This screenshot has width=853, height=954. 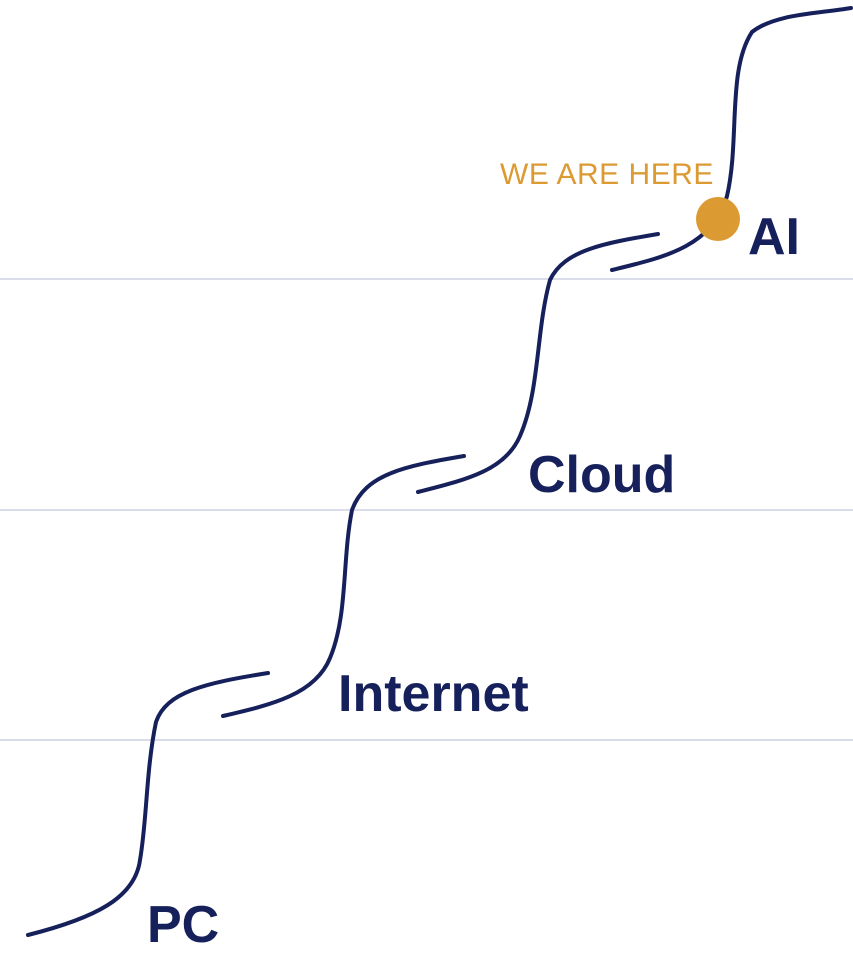 I want to click on current-position-dot, so click(x=718, y=219).